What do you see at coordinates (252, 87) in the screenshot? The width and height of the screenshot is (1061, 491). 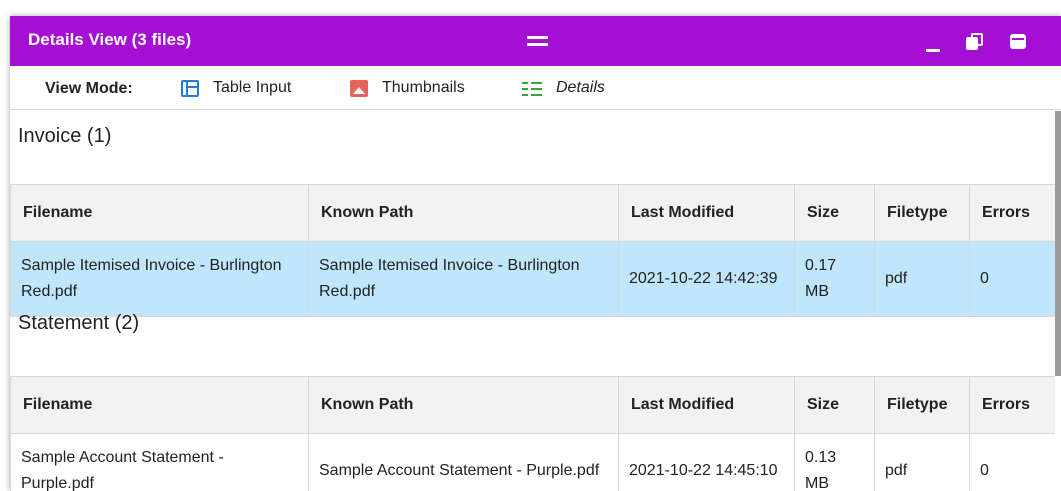 I see `view-mode-option-label: Table Input` at bounding box center [252, 87].